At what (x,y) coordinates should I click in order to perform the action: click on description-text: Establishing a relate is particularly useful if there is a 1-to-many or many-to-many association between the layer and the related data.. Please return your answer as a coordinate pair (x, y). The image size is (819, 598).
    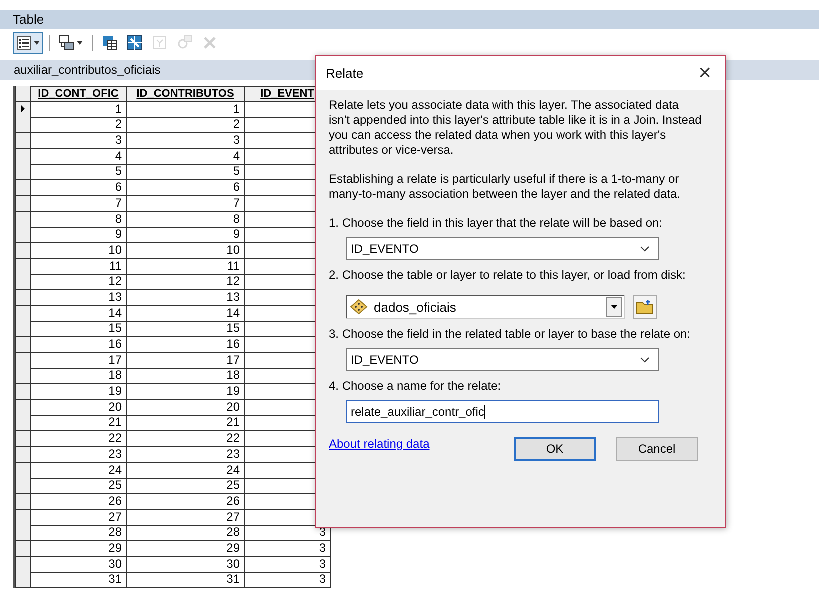
    Looking at the image, I should click on (505, 187).